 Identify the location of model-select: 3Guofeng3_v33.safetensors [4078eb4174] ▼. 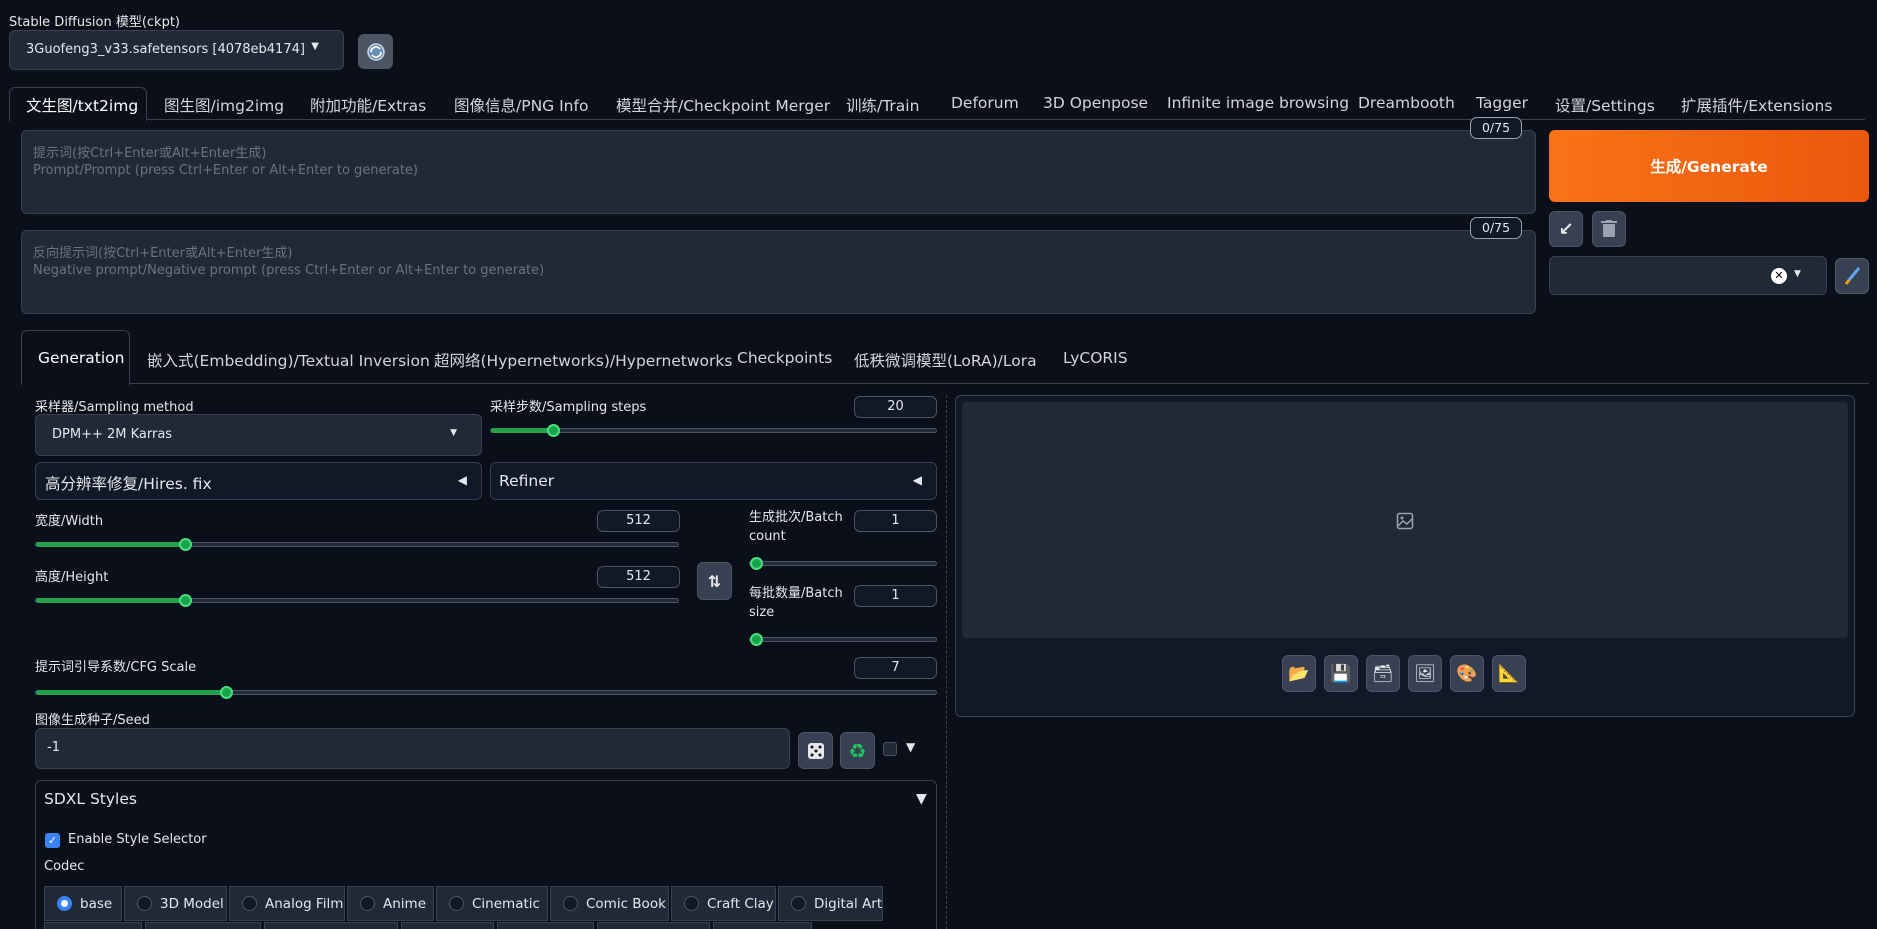
(176, 50).